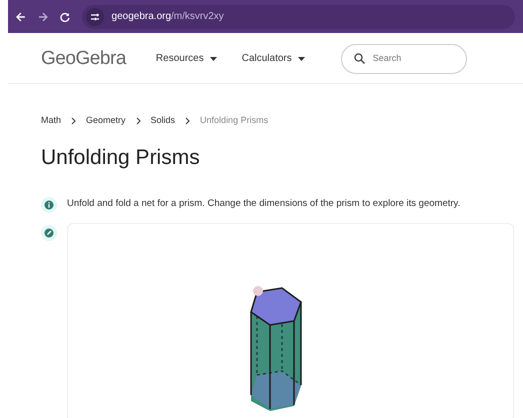  Describe the element at coordinates (168, 16) in the screenshot. I see `address-field: geogebra.org/m/ksvrv2xy` at that location.